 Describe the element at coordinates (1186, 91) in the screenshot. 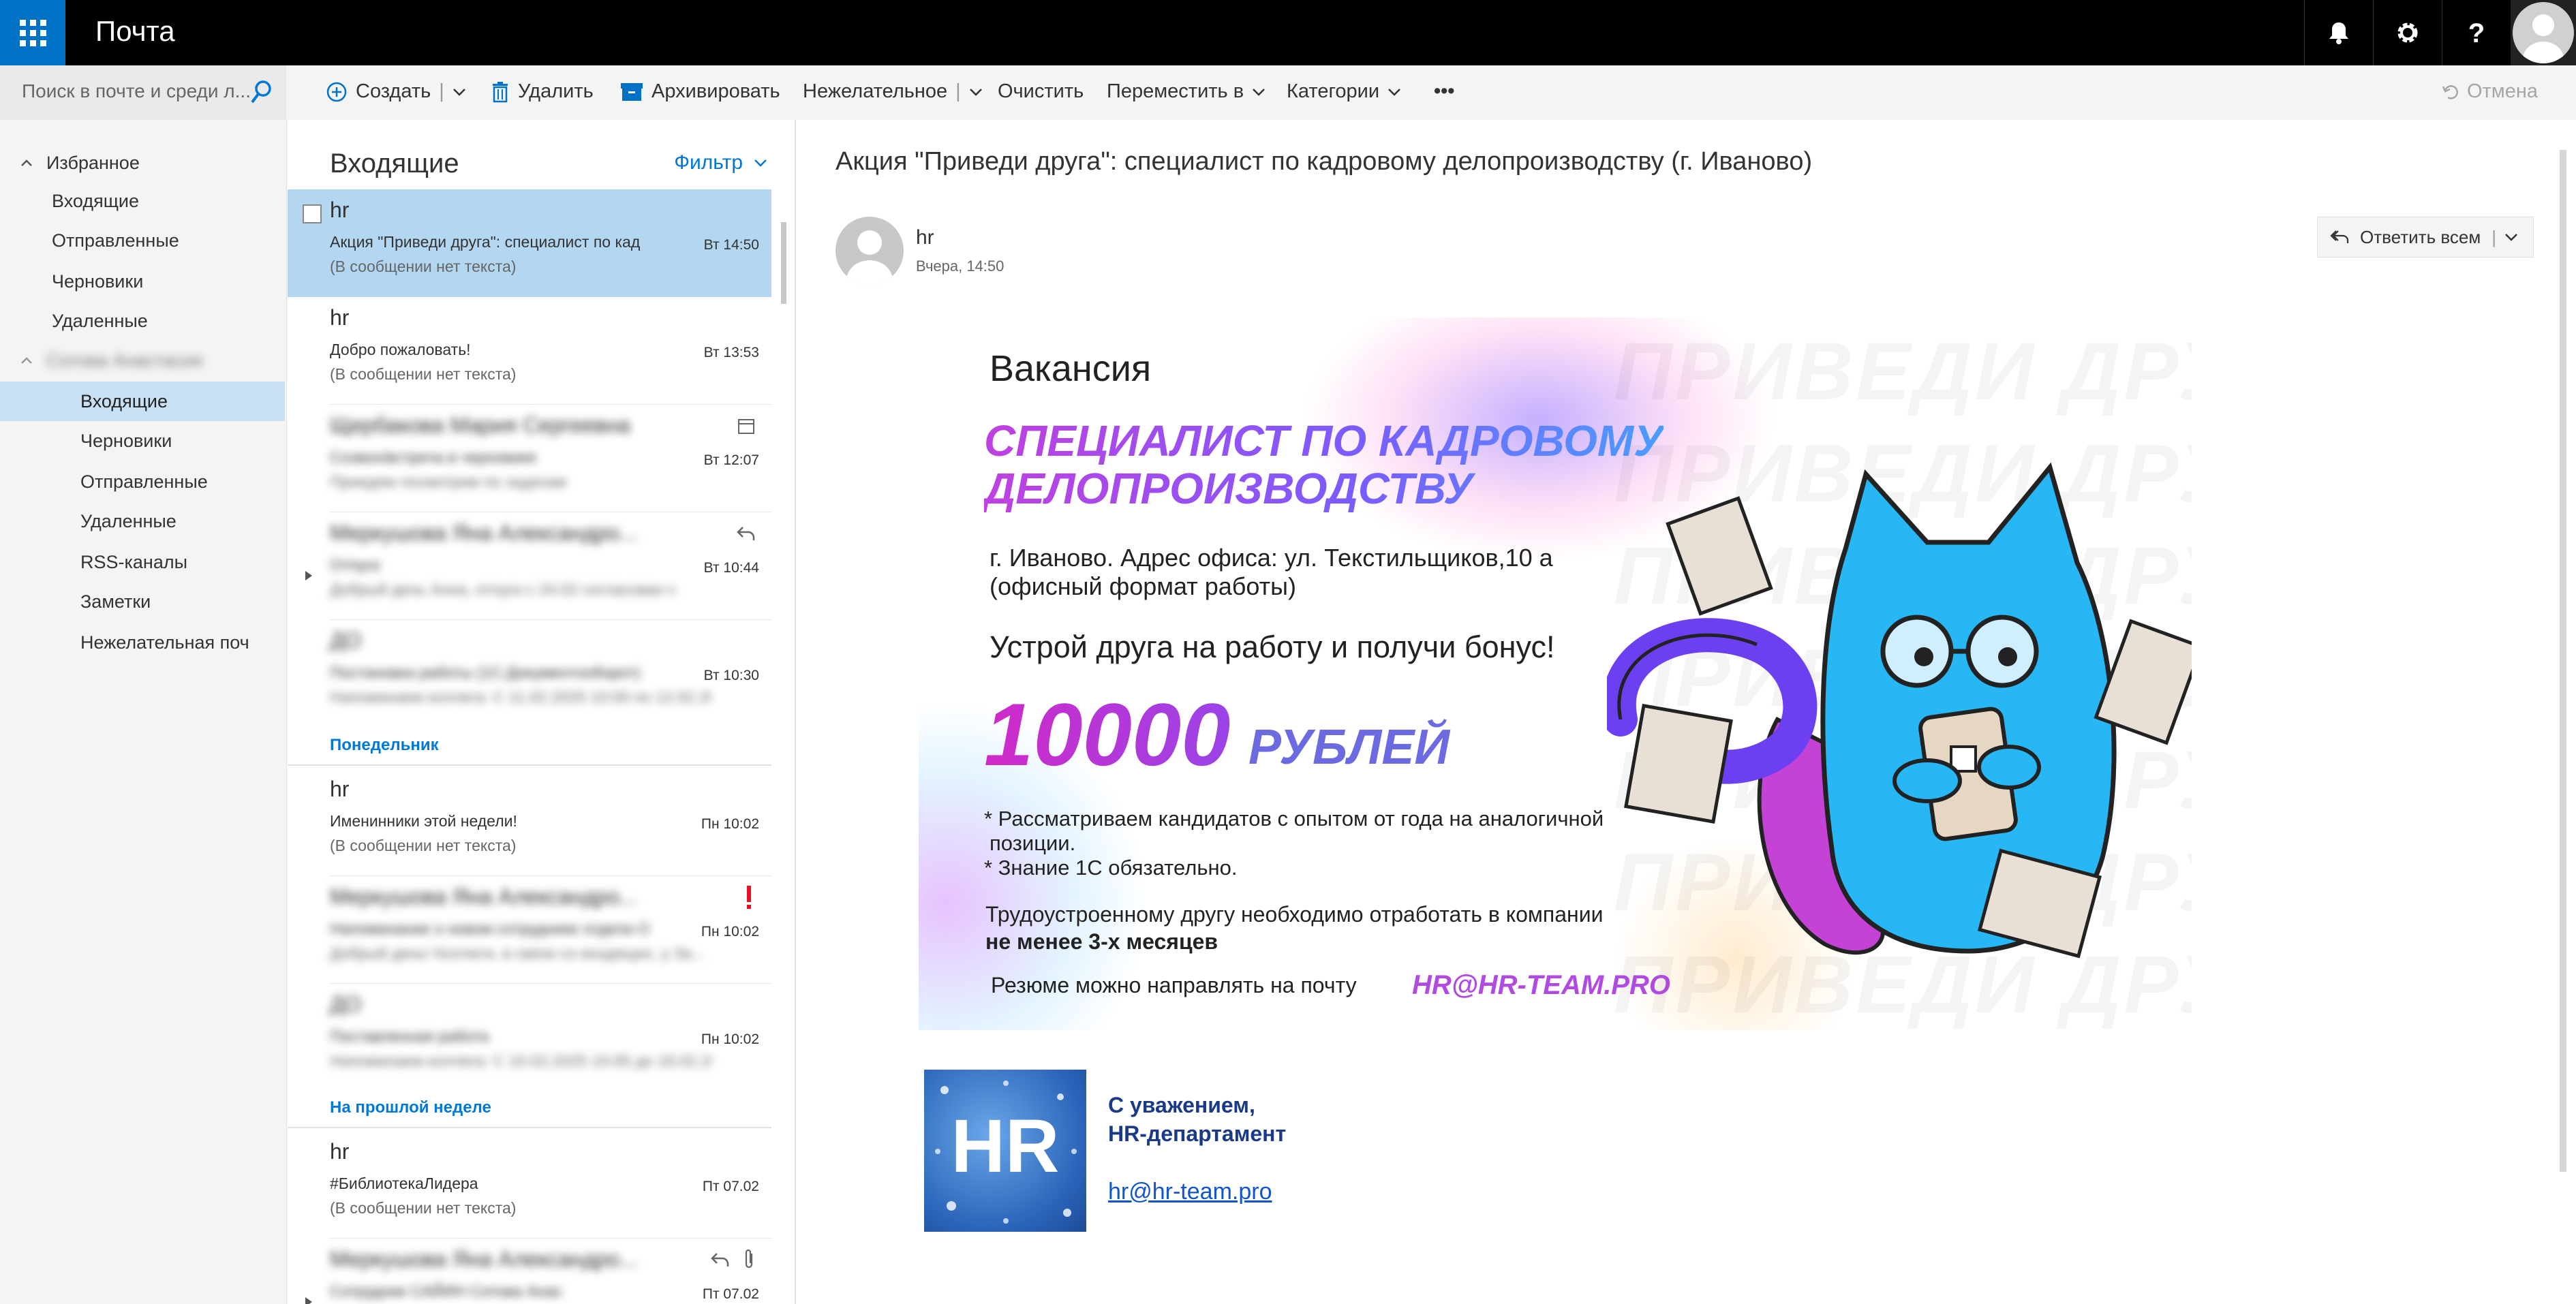

I see `move-to-button: Переместить в` at that location.